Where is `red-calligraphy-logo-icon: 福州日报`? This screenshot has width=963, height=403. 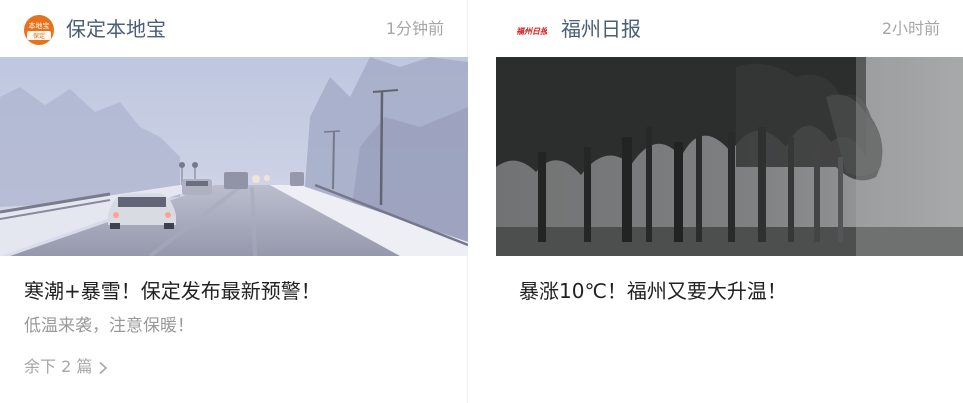 red-calligraphy-logo-icon: 福州日报 is located at coordinates (532, 30).